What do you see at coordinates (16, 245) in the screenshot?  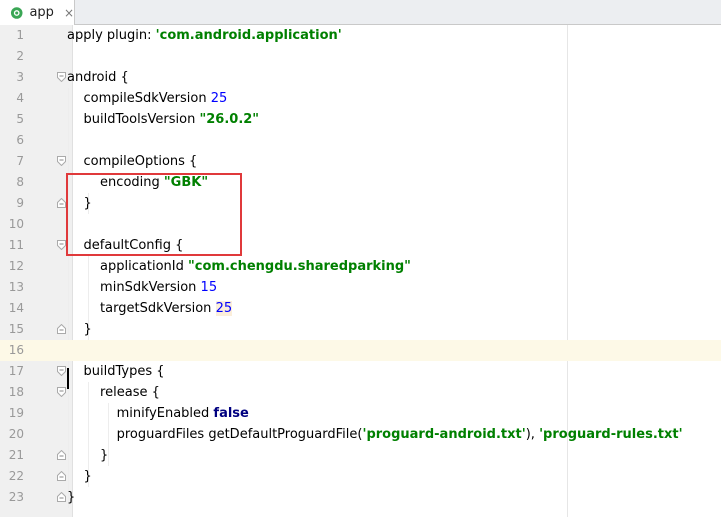 I see `line-number: 11` at bounding box center [16, 245].